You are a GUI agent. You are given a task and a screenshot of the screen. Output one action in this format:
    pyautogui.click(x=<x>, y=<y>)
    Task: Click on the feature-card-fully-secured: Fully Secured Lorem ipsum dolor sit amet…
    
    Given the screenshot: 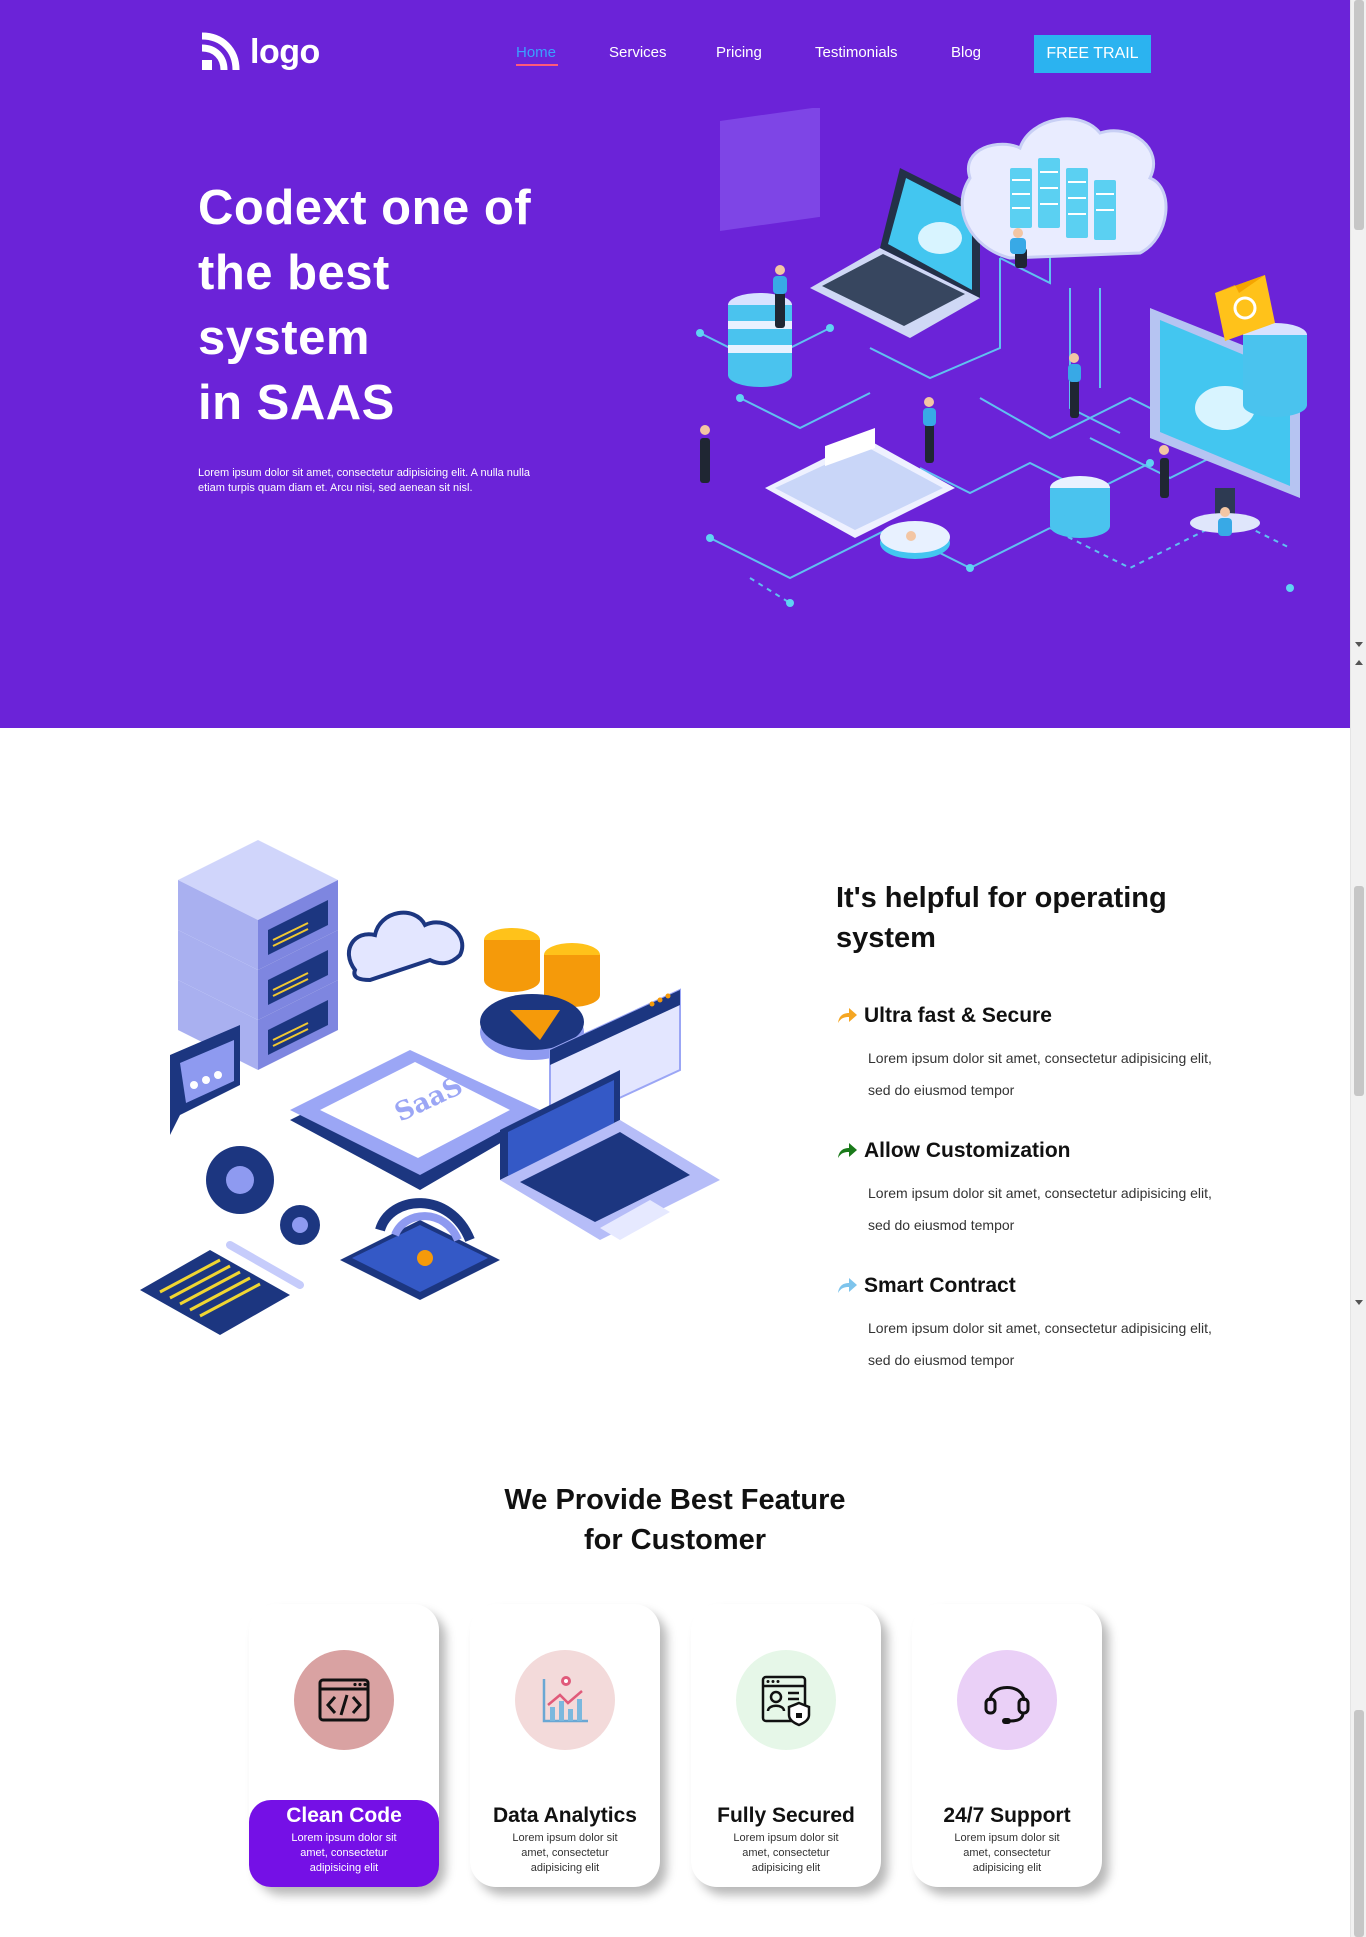 What is the action you would take?
    pyautogui.click(x=786, y=1745)
    